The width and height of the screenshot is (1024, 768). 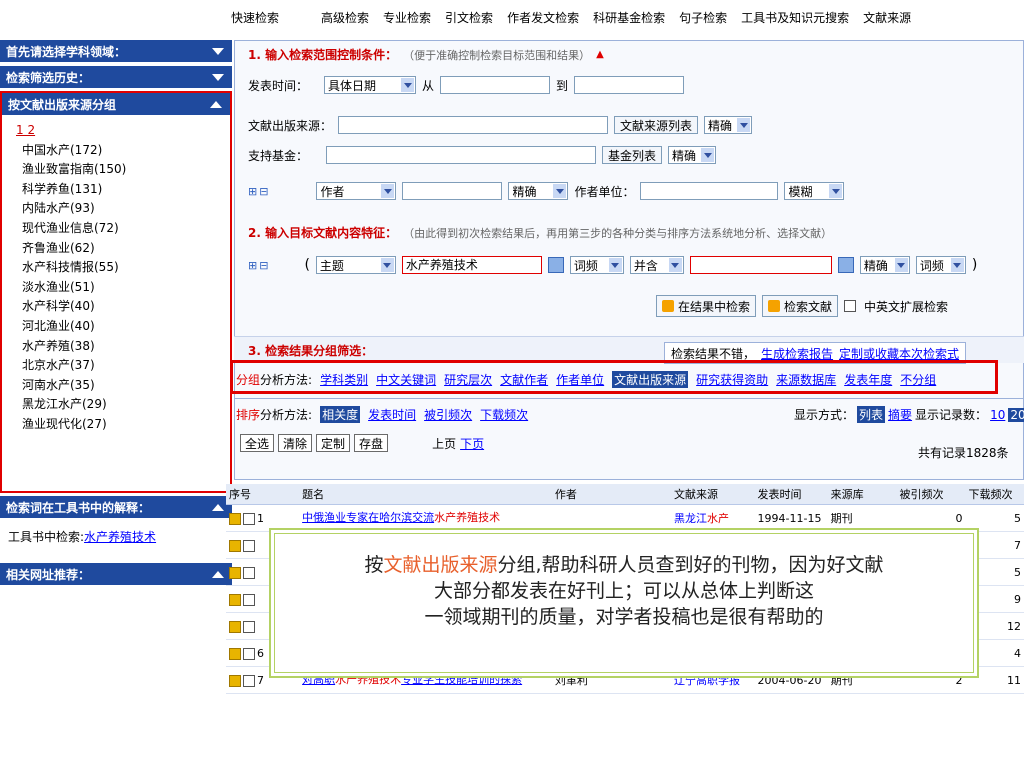 What do you see at coordinates (868, 379) in the screenshot?
I see `group-link: 发表年度` at bounding box center [868, 379].